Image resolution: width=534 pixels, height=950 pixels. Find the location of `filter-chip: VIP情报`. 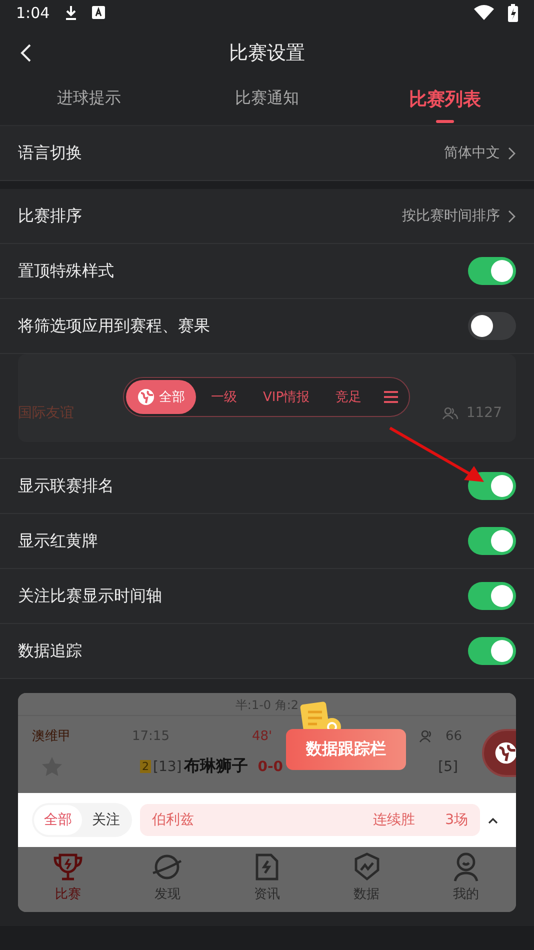

filter-chip: VIP情报 is located at coordinates (286, 397).